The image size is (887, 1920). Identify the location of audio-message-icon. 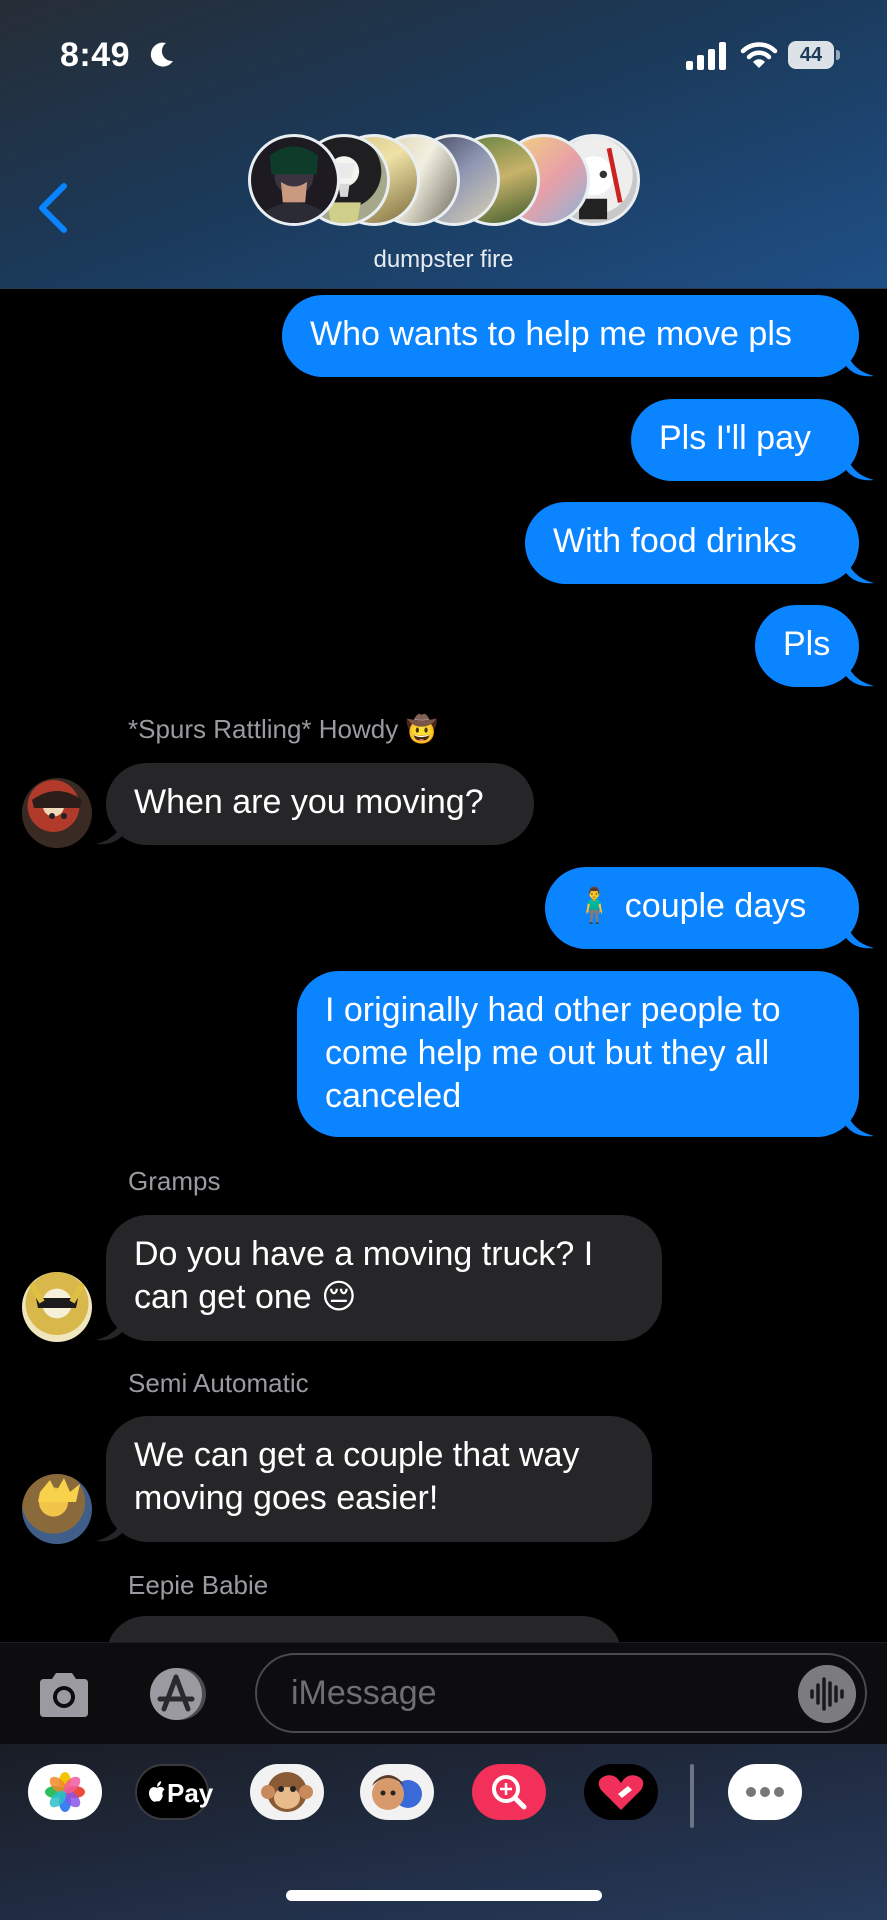
(827, 1694).